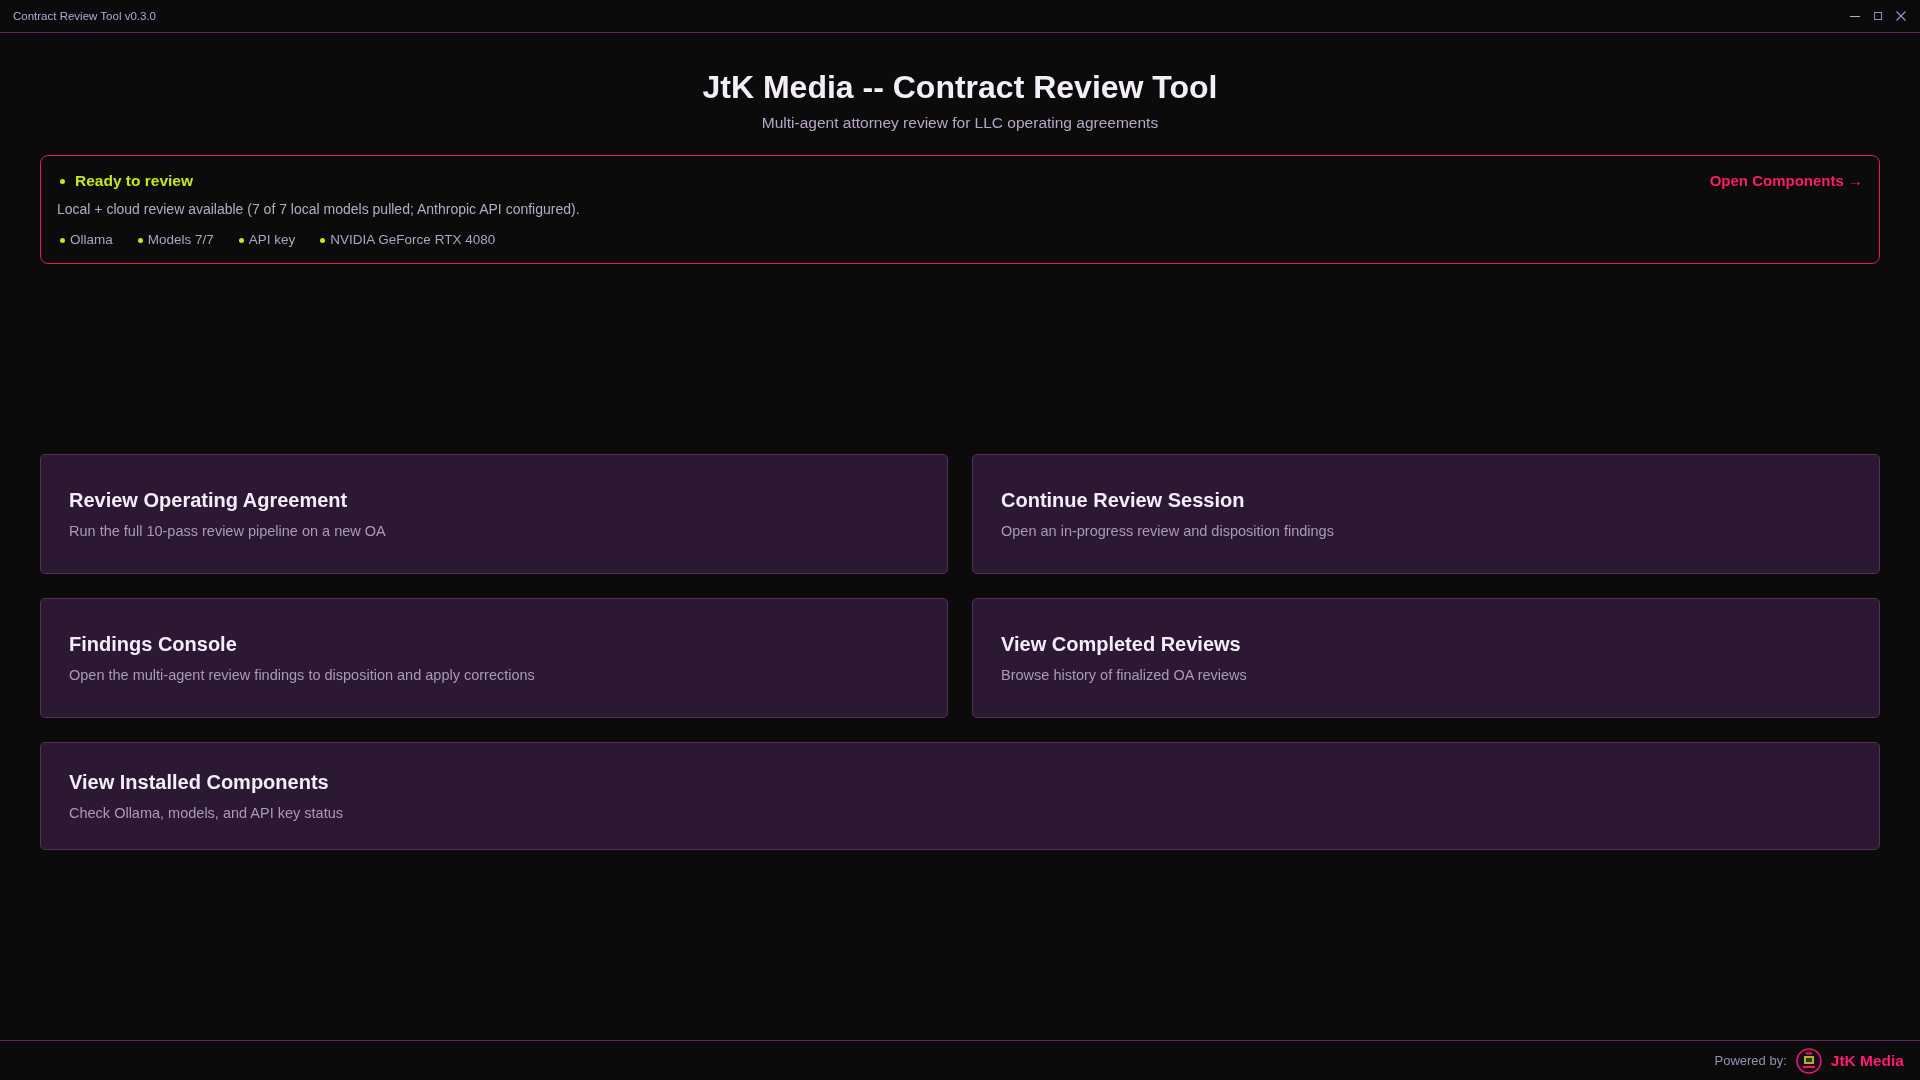 The image size is (1920, 1080). Describe the element at coordinates (494, 658) in the screenshot. I see `action-card: Findings Console Open the multi-agent review findings to disposition and apply corrections` at that location.